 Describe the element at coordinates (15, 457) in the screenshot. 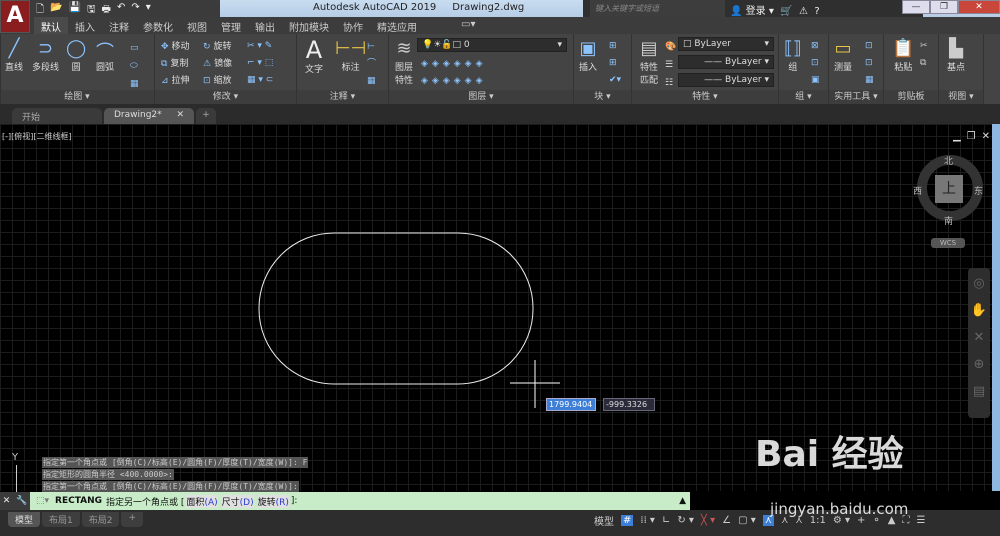

I see `ucs-y-label: Y` at that location.